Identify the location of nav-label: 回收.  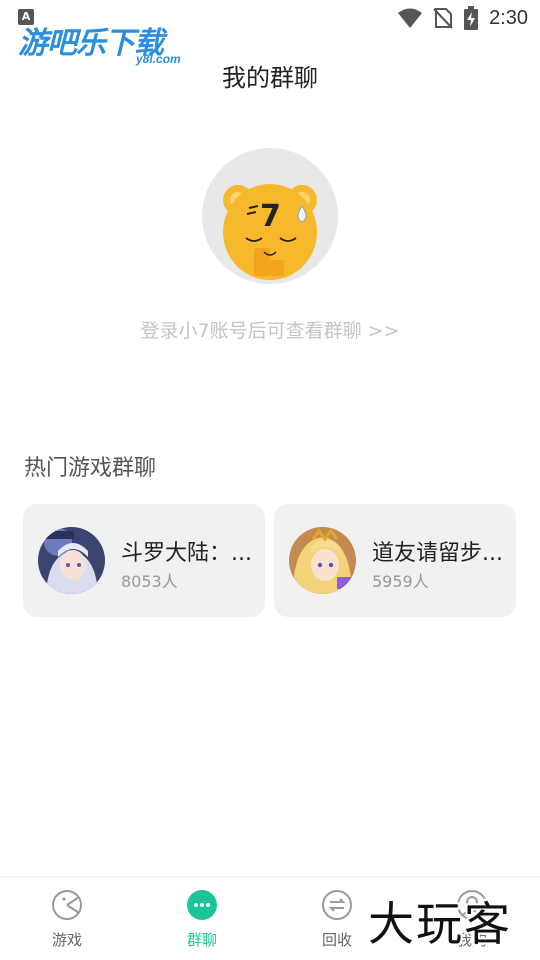
(336, 940).